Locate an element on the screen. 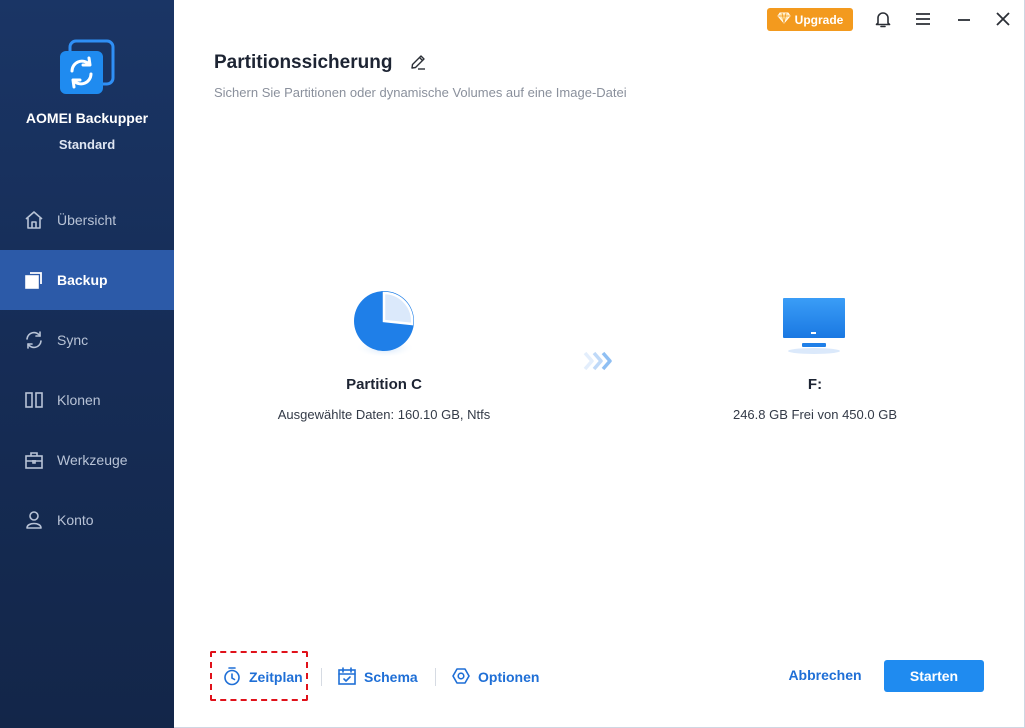 This screenshot has height=728, width=1025. source-partition-name: Partition C is located at coordinates (384, 384).